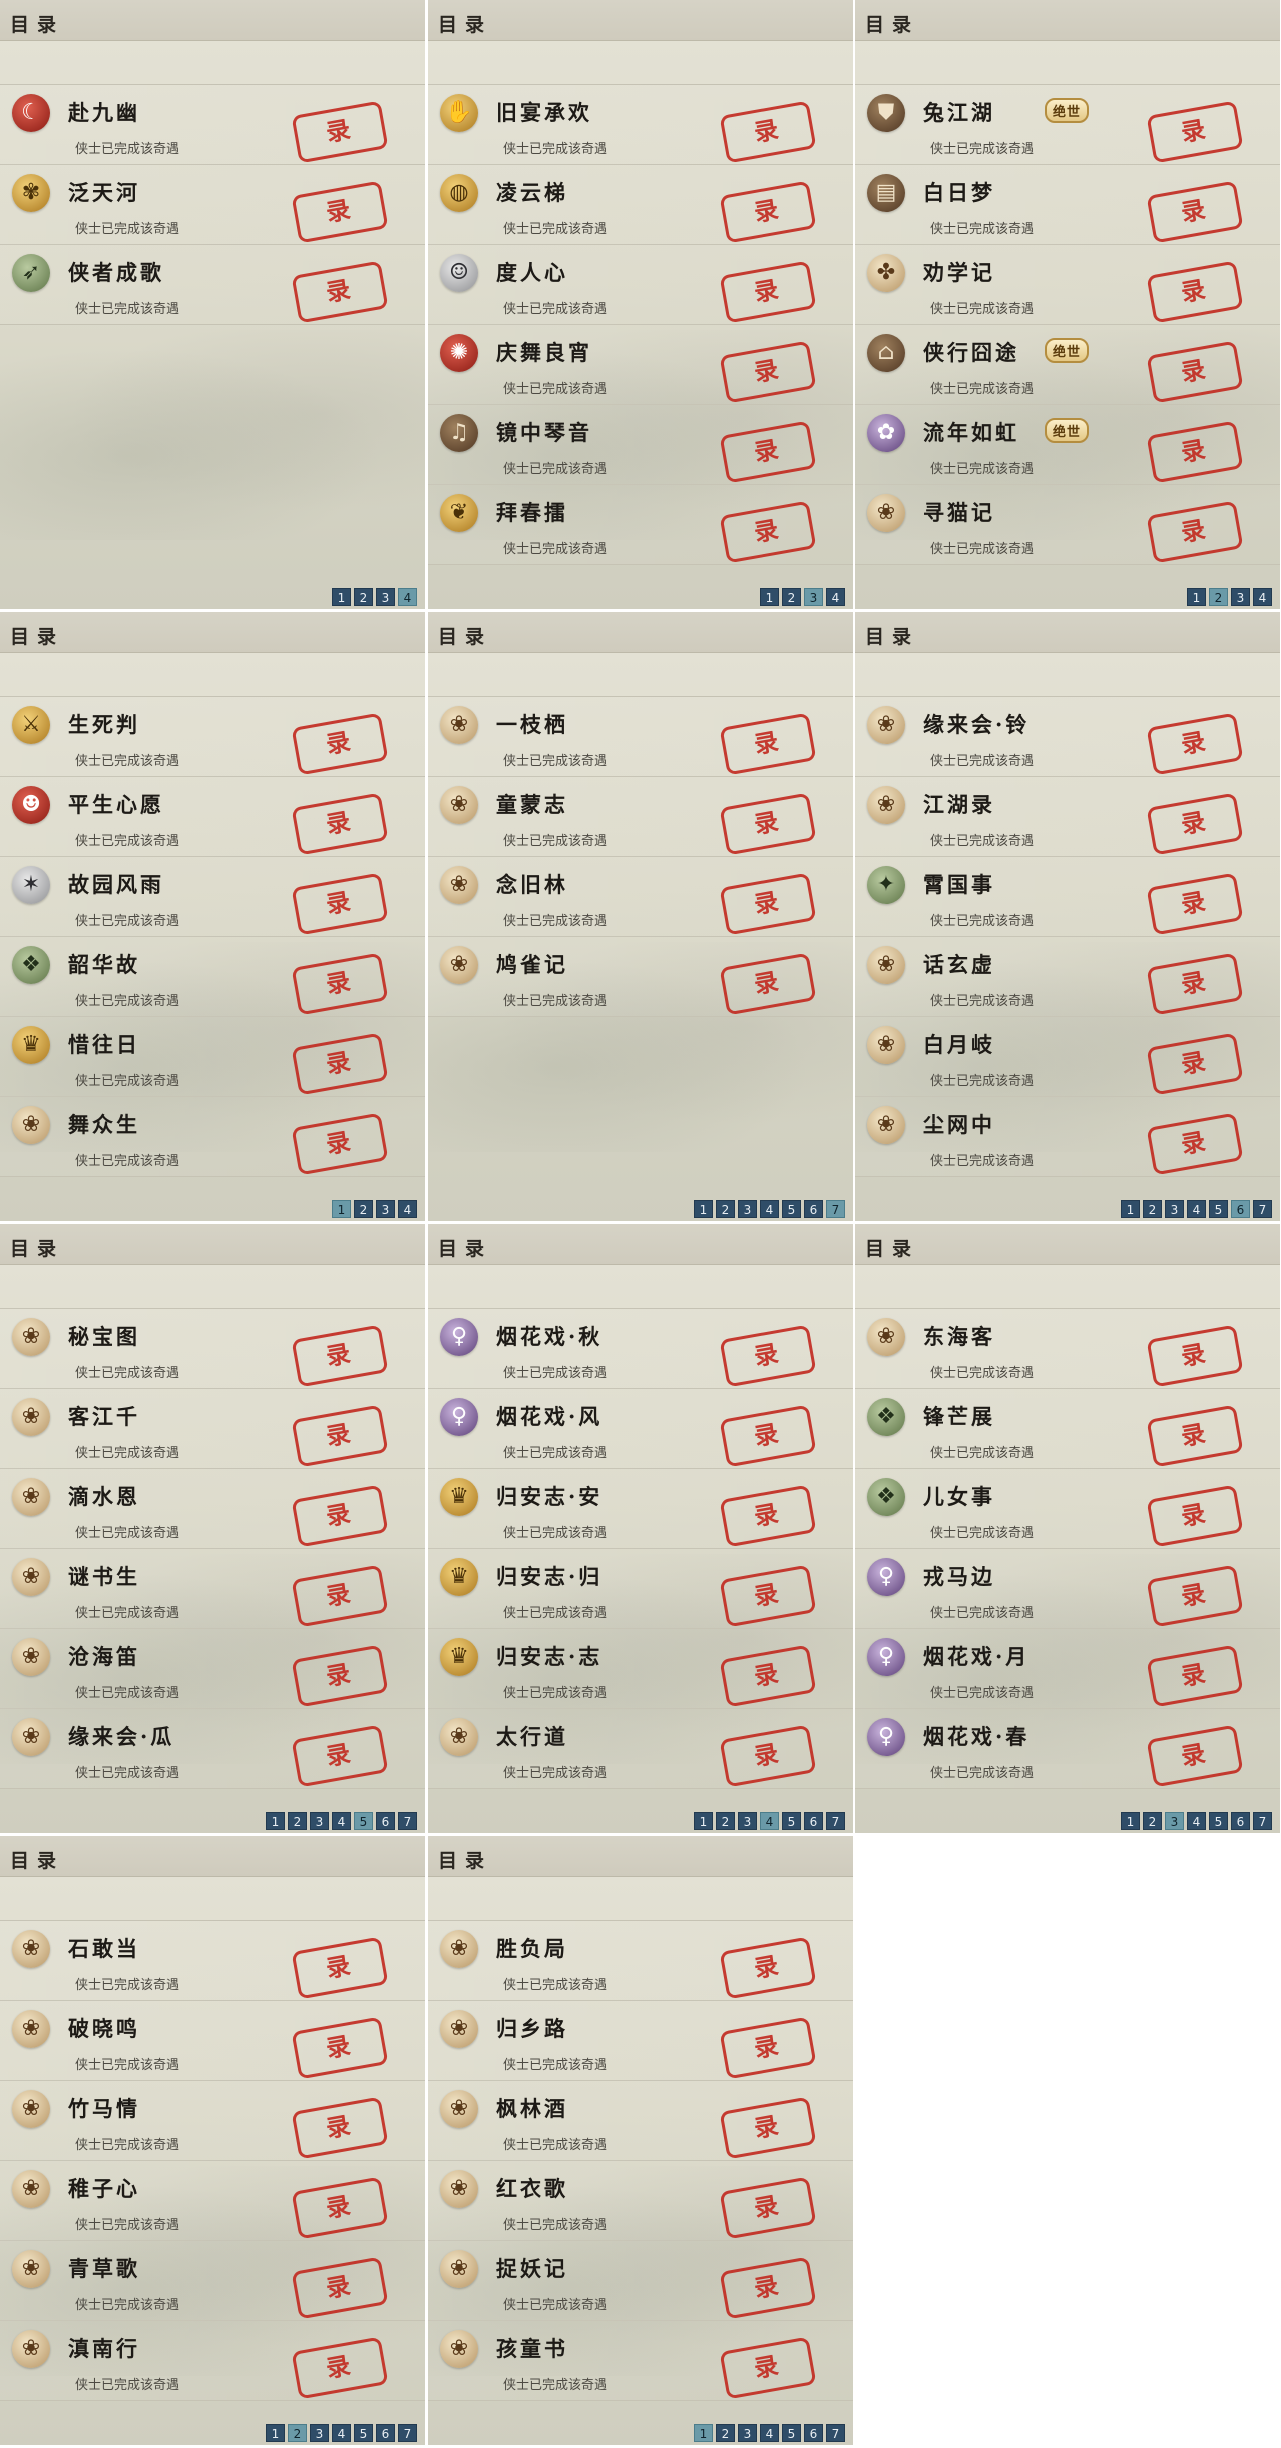 The width and height of the screenshot is (1281, 2448). I want to click on adventure-entry: ☻ 平生心愿 侠士已完成该奇遇 录, so click(212, 816).